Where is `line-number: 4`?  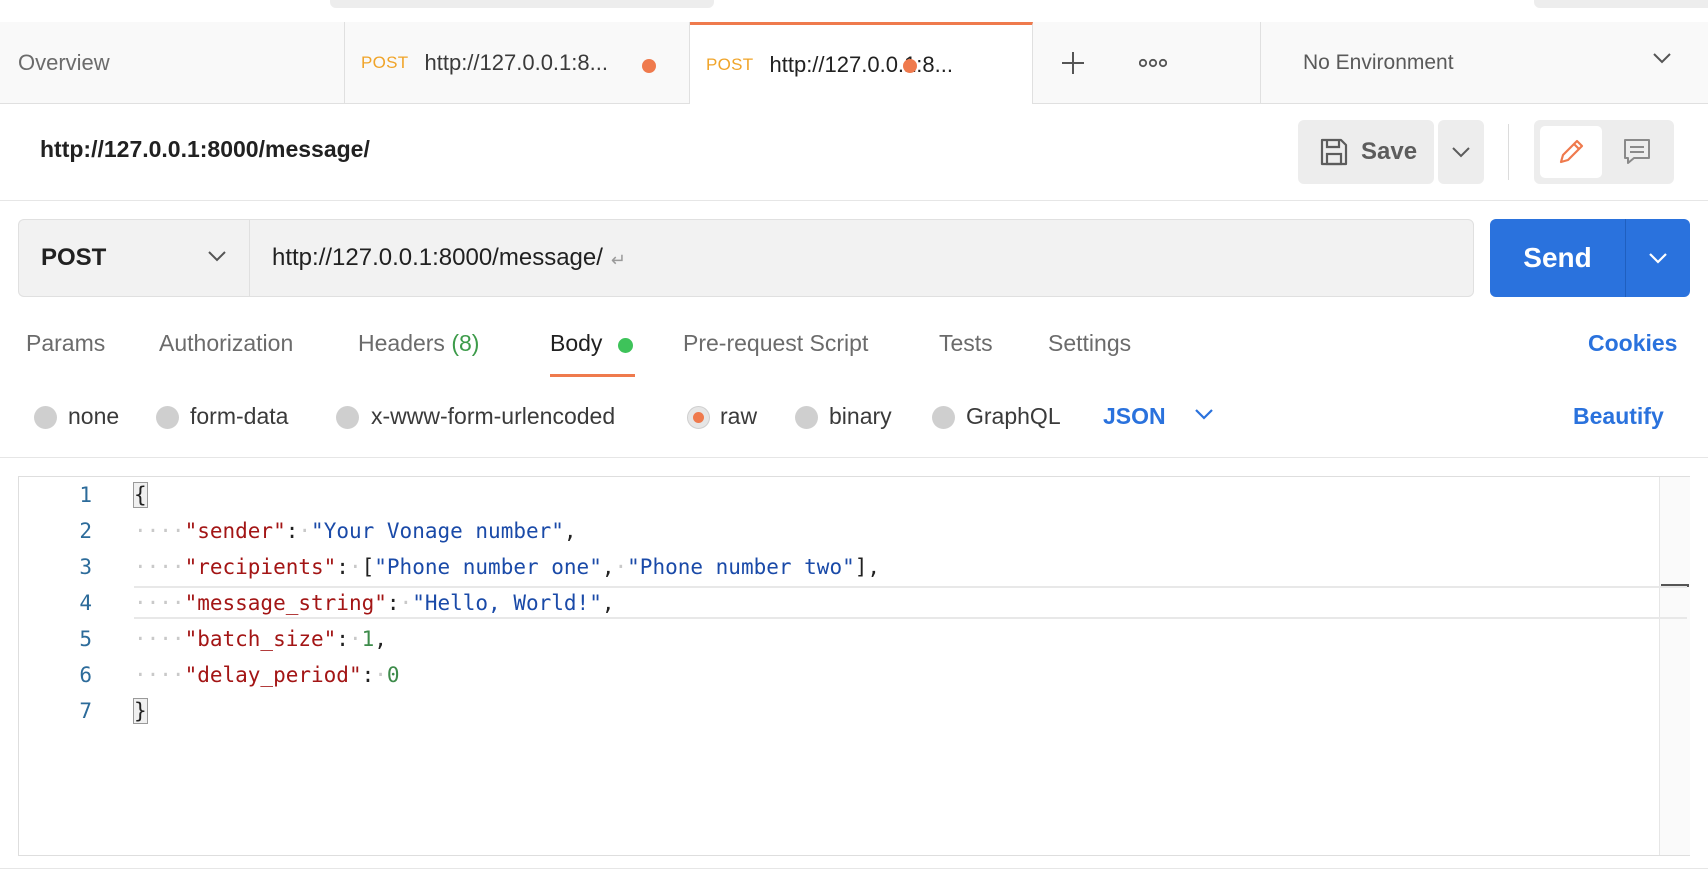
line-number: 4 is located at coordinates (85, 603).